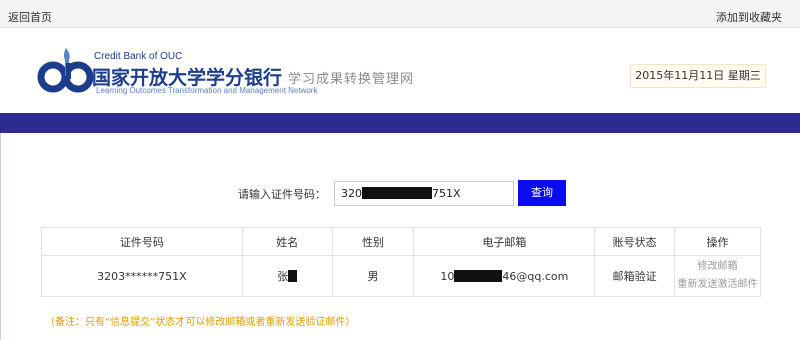 This screenshot has width=800, height=340. Describe the element at coordinates (400, 123) in the screenshot. I see `nav-bar` at that location.